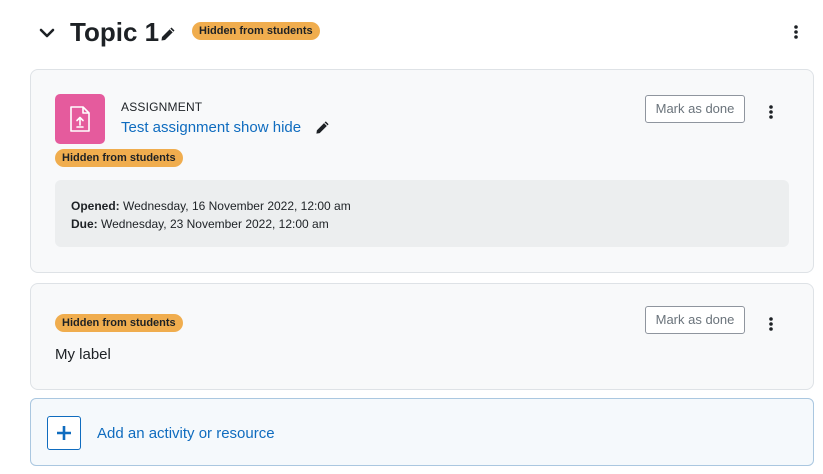  I want to click on collapse-section-button, so click(47, 33).